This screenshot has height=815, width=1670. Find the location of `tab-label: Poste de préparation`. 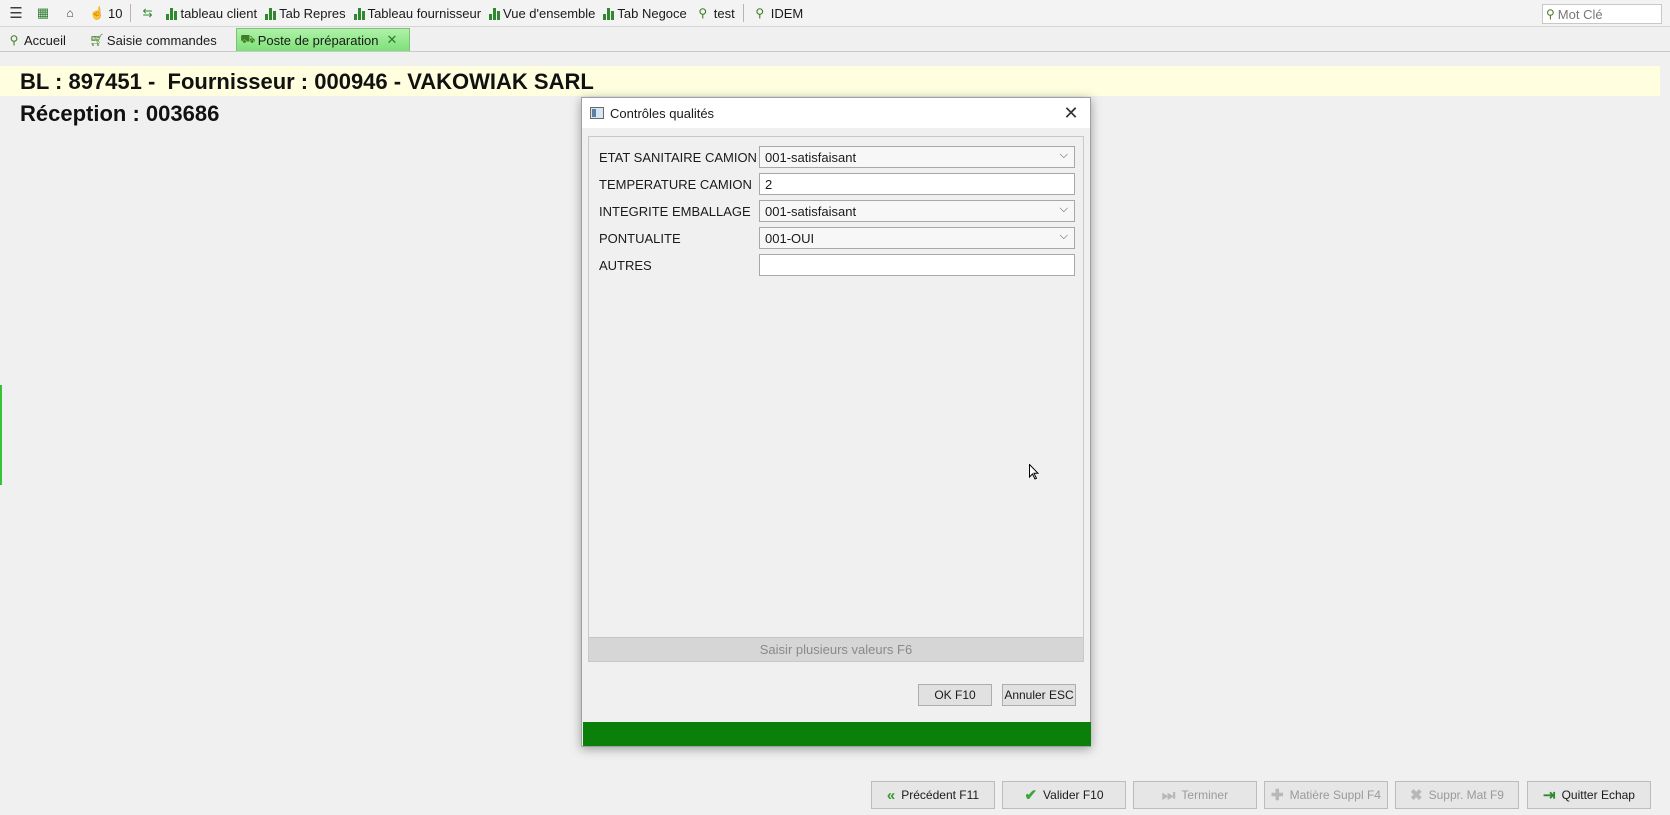

tab-label: Poste de préparation is located at coordinates (318, 40).